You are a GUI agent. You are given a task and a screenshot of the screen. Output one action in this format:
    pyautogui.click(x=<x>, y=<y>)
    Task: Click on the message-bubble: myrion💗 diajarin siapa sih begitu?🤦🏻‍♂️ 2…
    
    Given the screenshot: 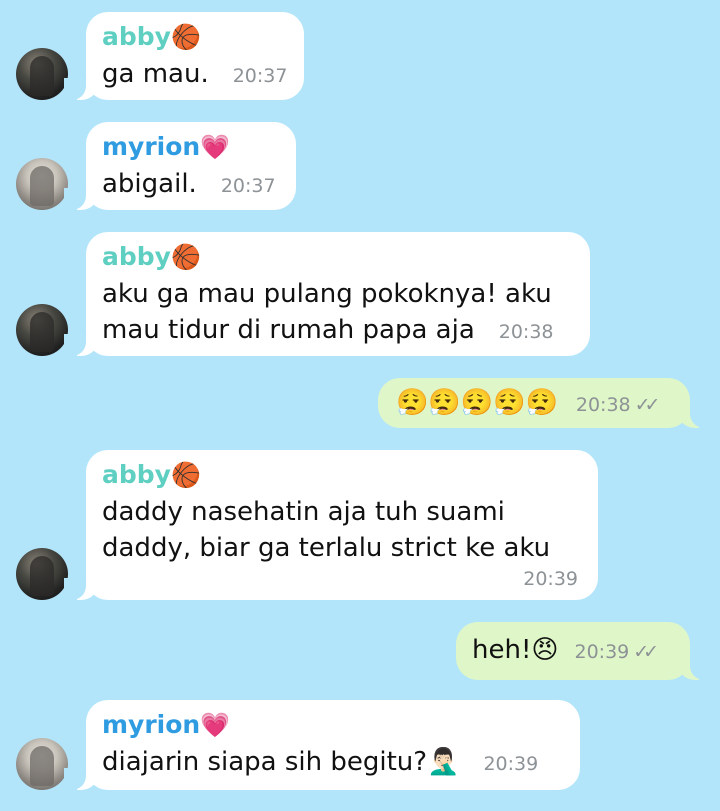 What is the action you would take?
    pyautogui.click(x=322, y=745)
    